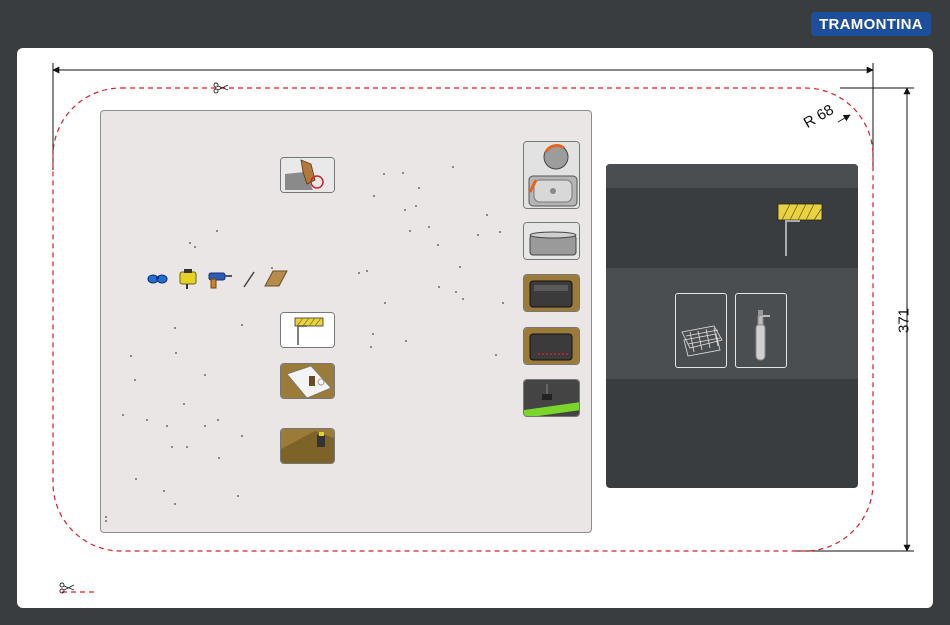 This screenshot has height=625, width=950. What do you see at coordinates (904, 320) in the screenshot?
I see `height-dimension-label: 371` at bounding box center [904, 320].